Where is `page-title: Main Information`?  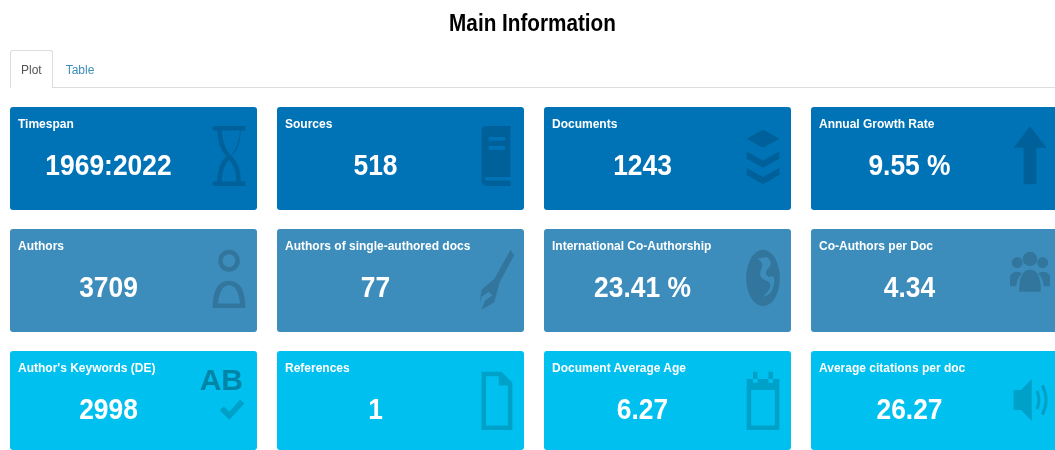 page-title: Main Information is located at coordinates (532, 23).